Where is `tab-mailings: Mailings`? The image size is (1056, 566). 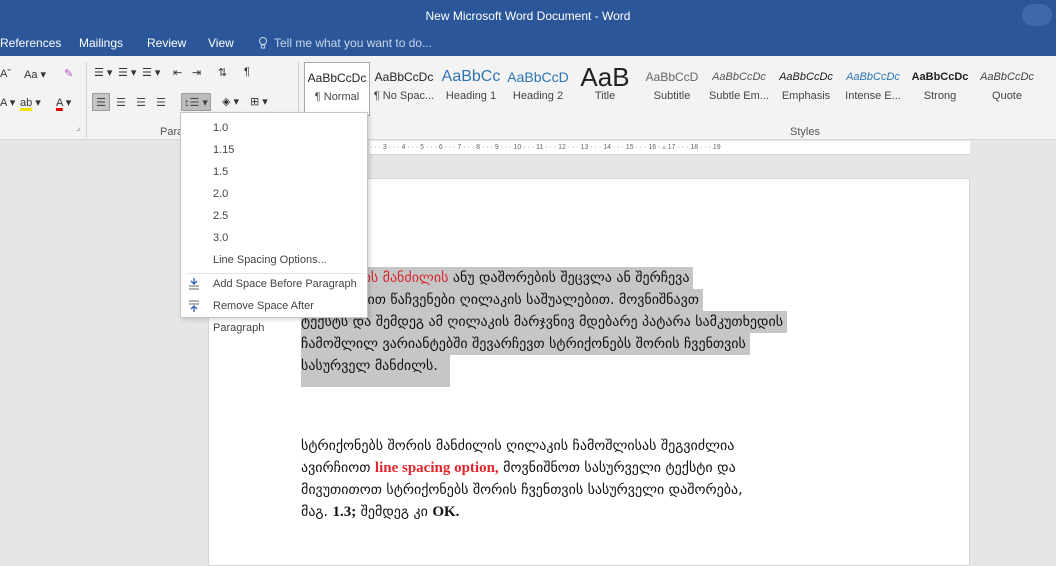 tab-mailings: Mailings is located at coordinates (101, 43).